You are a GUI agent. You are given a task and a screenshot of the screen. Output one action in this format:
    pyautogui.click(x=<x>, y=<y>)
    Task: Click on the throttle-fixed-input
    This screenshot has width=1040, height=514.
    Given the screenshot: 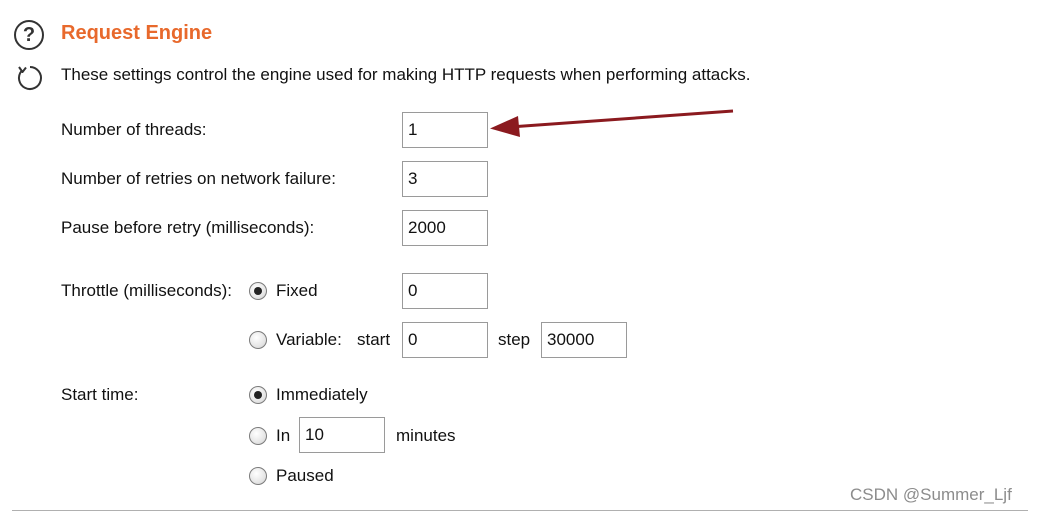 What is the action you would take?
    pyautogui.click(x=445, y=291)
    